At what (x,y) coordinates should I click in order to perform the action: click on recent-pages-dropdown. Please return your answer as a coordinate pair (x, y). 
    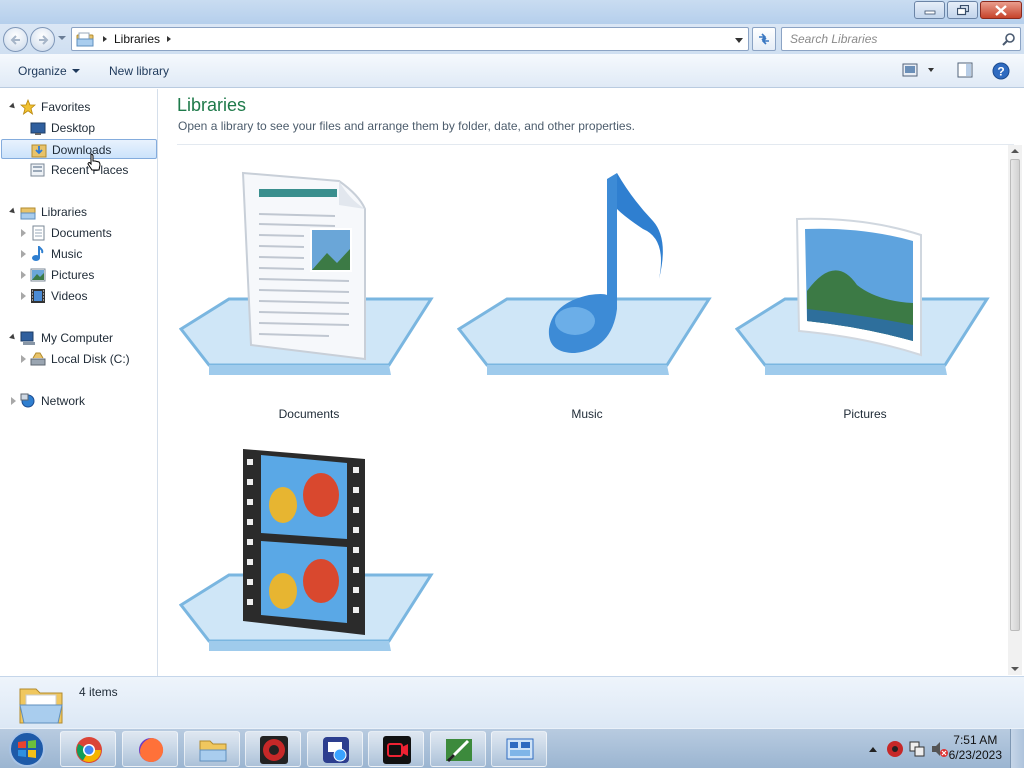
    Looking at the image, I should click on (62, 38).